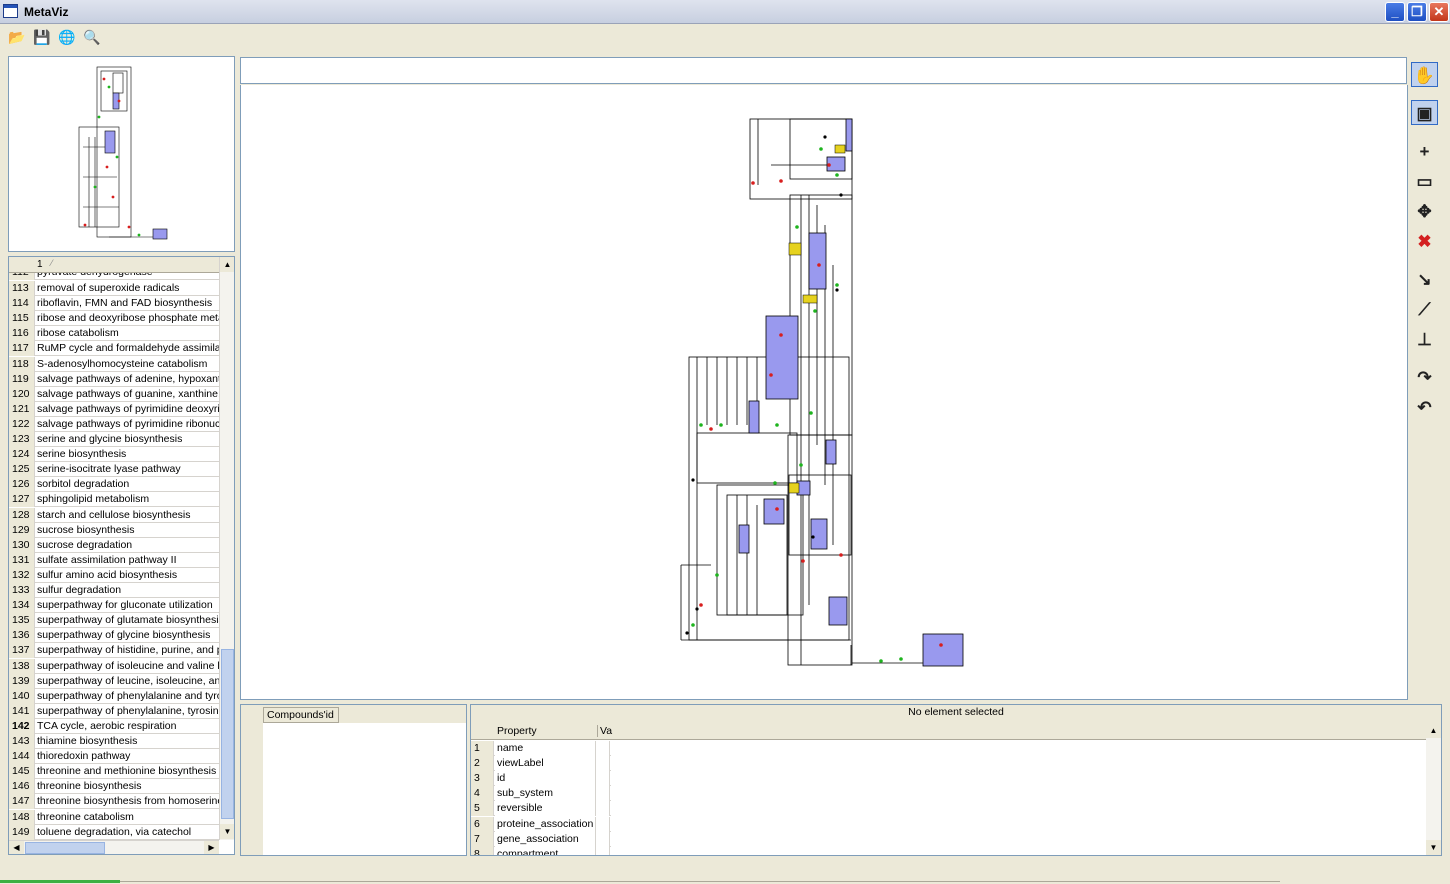  What do you see at coordinates (517, 731) in the screenshot?
I see `property-column-header: Property` at bounding box center [517, 731].